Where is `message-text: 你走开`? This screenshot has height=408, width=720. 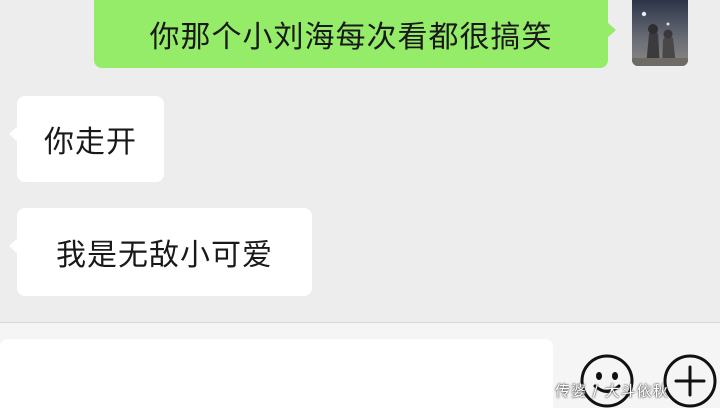 message-text: 你走开 is located at coordinates (90, 142).